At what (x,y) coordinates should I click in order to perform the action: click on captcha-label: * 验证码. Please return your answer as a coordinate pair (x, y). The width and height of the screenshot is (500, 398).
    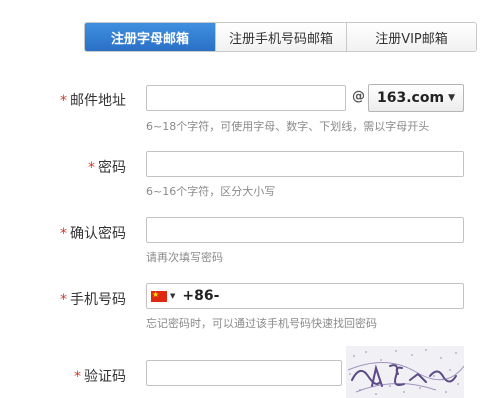
    Looking at the image, I should click on (63, 376).